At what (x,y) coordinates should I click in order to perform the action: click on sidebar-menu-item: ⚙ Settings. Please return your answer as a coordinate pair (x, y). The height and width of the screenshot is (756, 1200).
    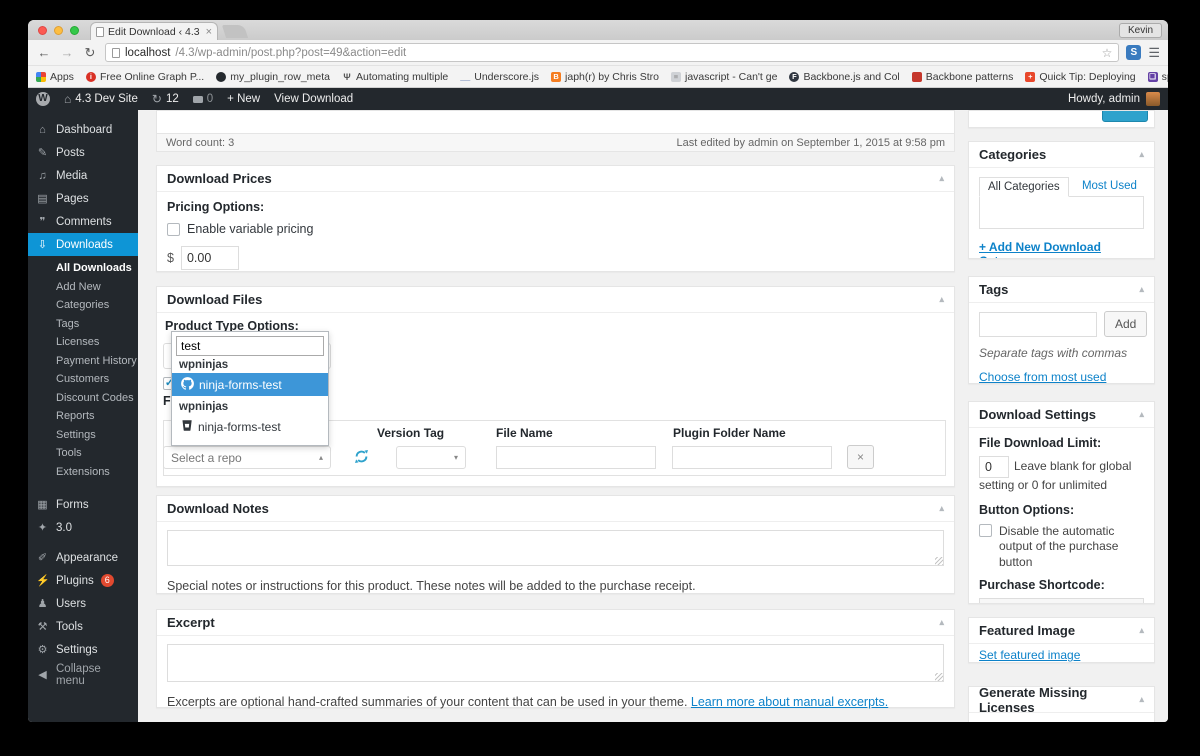
    Looking at the image, I should click on (83, 649).